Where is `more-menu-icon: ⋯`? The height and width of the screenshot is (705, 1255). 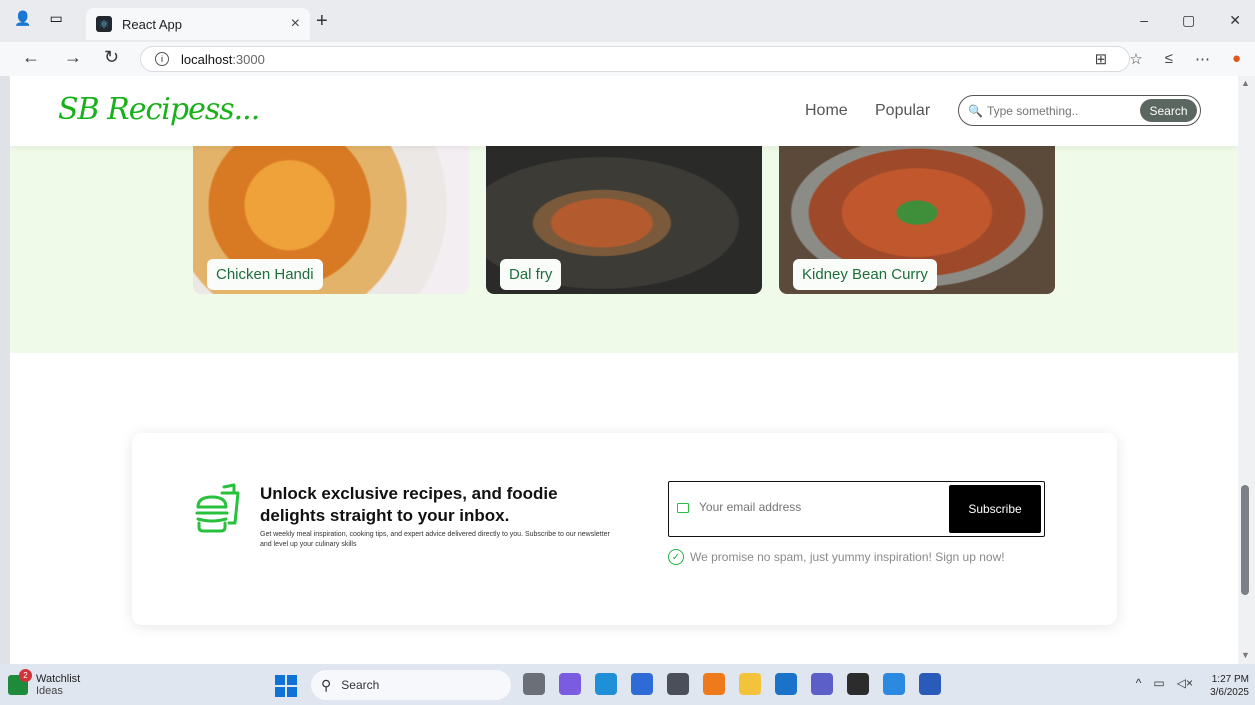 more-menu-icon: ⋯ is located at coordinates (1202, 59).